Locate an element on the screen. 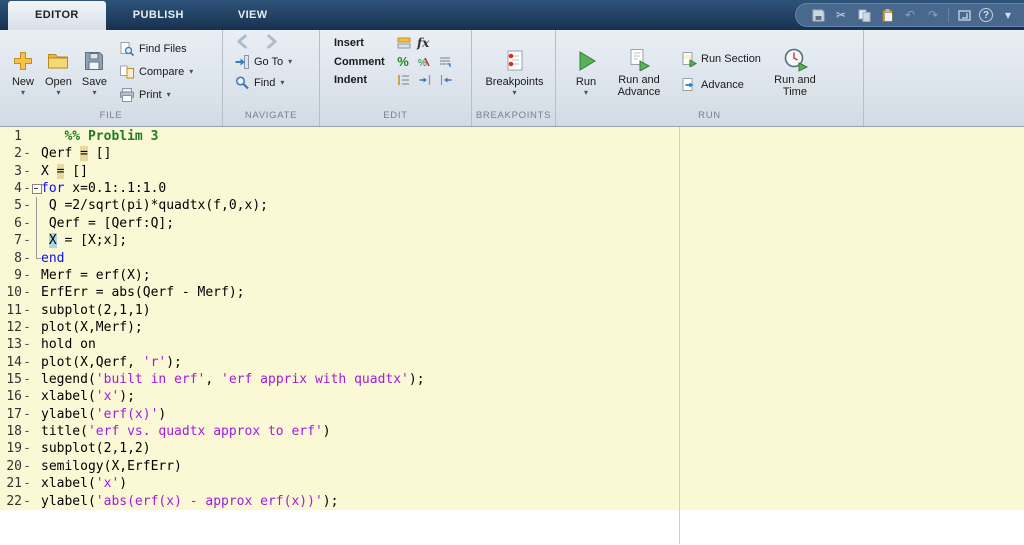 This screenshot has width=1024, height=545. breakpoints-button: Breakpoints ▾ is located at coordinates (514, 72).